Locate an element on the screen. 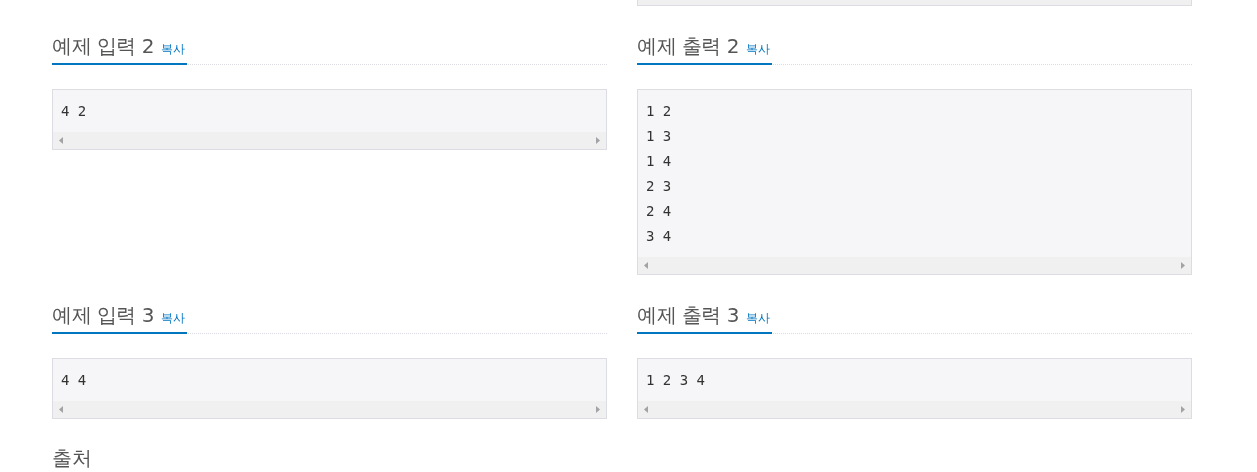  code-line: 4 4 is located at coordinates (74, 380).